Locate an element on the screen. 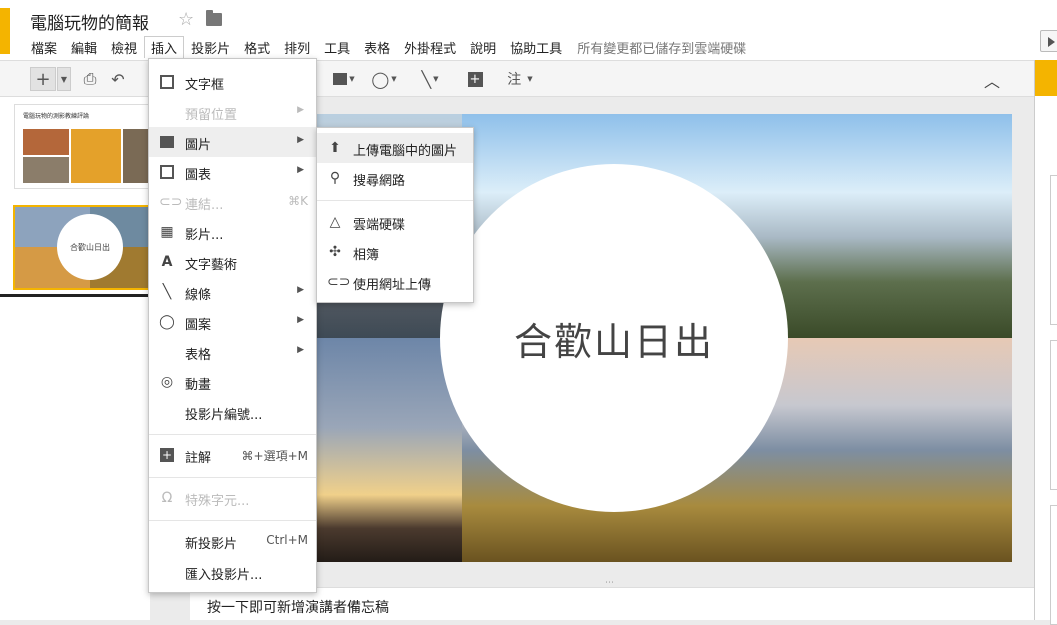  line-icon: ╲ is located at coordinates (167, 292).